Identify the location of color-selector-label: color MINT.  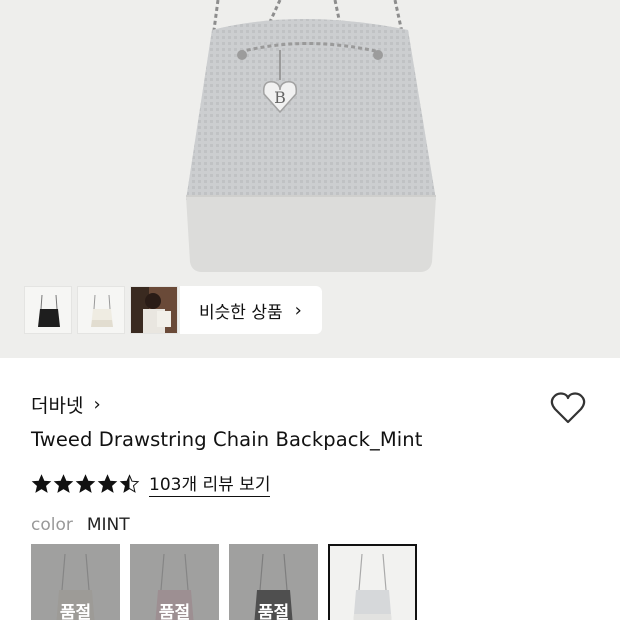
(80, 525).